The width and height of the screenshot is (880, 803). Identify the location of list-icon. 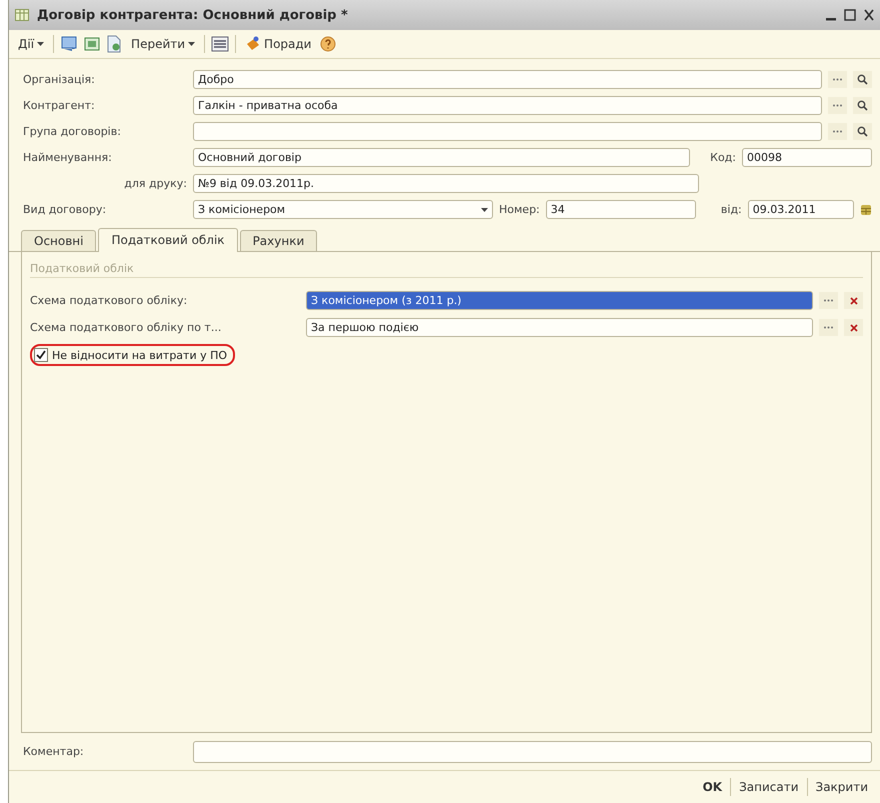
(220, 44).